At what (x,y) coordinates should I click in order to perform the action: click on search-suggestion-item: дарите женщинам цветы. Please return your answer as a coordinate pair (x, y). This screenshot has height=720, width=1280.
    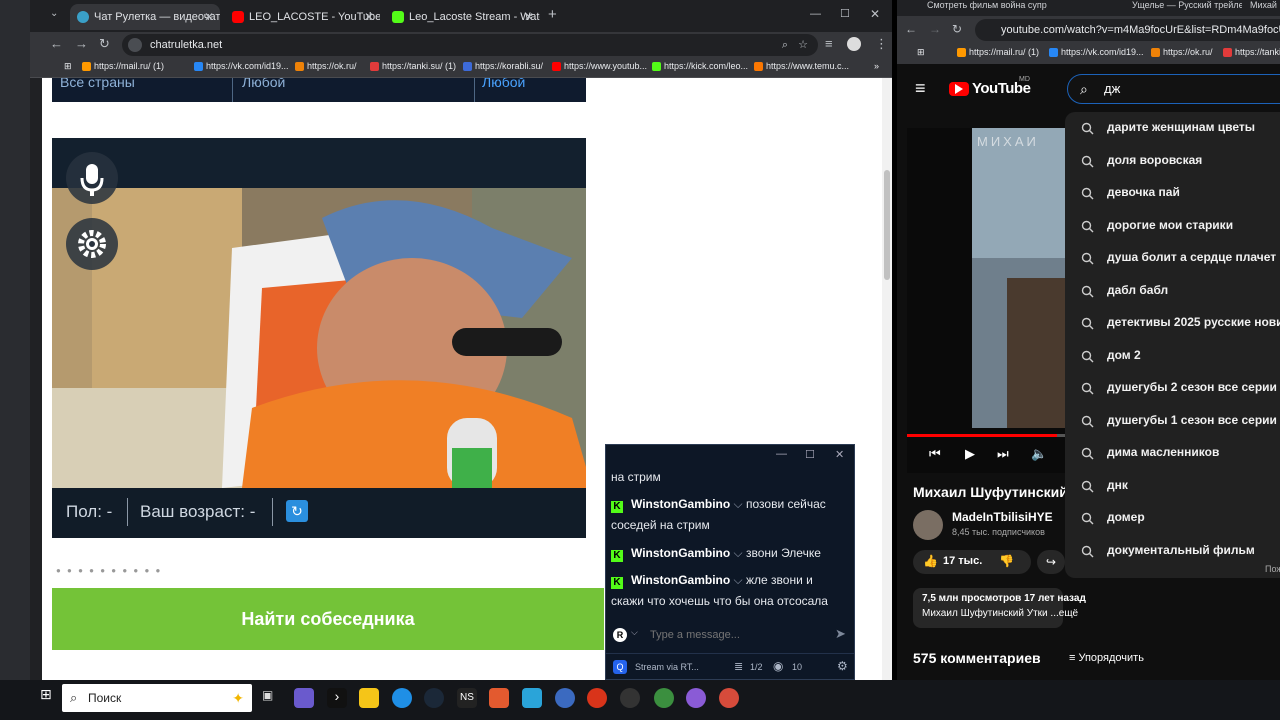
    Looking at the image, I should click on (1181, 127).